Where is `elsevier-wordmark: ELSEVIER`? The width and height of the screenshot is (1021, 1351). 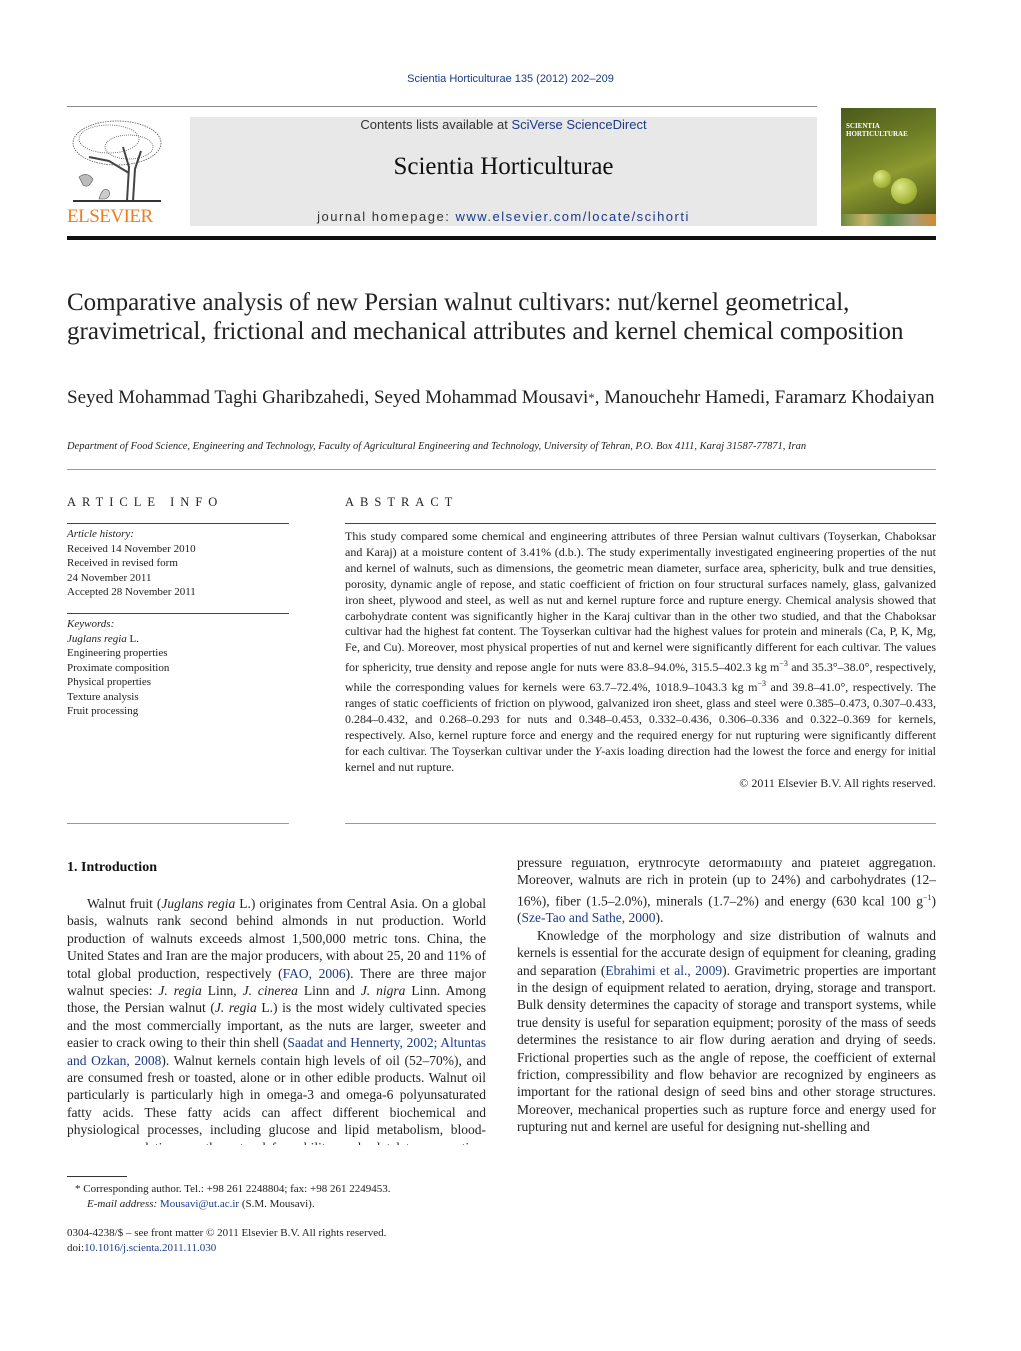 elsevier-wordmark: ELSEVIER is located at coordinates (110, 216).